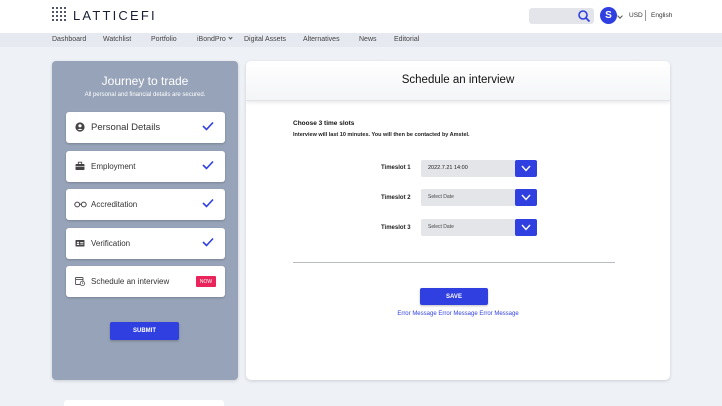  I want to click on timeslot-1-dropdown-button, so click(526, 168).